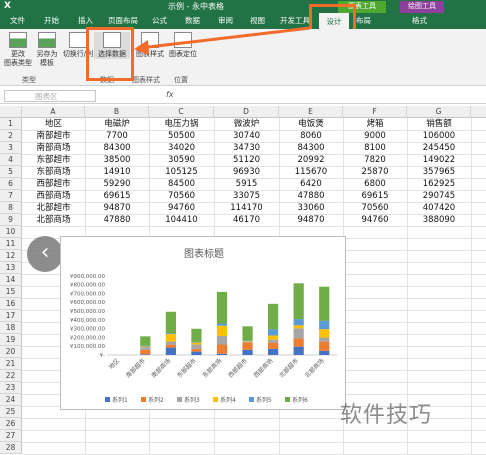 This screenshot has width=486, height=455. What do you see at coordinates (11, 448) in the screenshot?
I see `row-header: 28` at bounding box center [11, 448].